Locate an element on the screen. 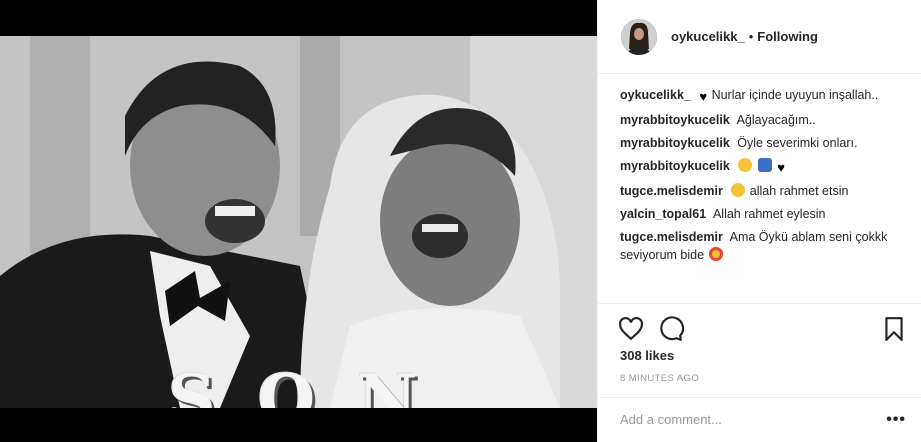 The height and width of the screenshot is (442, 921). speech-bubble-icon is located at coordinates (671, 329).